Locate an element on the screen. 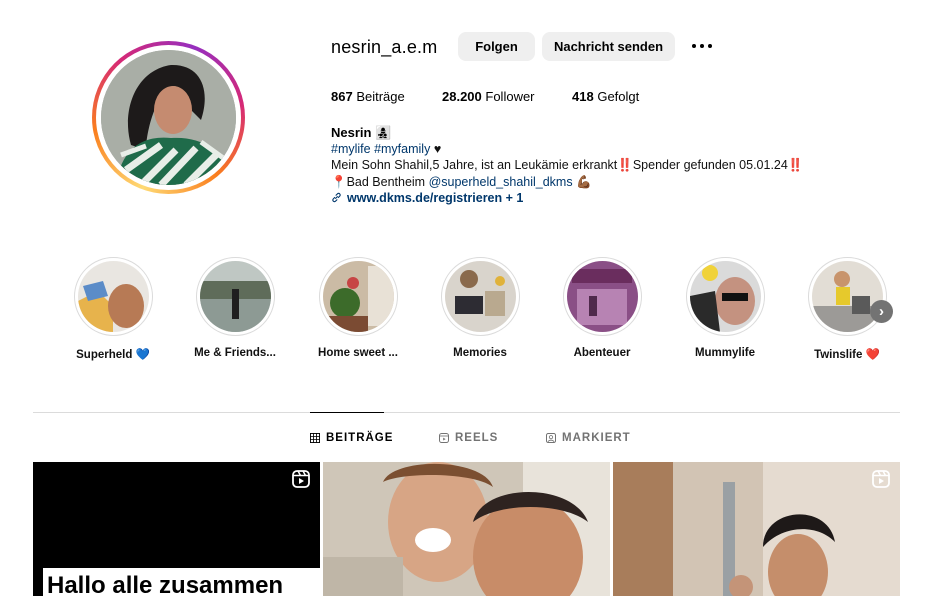 Image resolution: width=931 pixels, height=596 pixels. tabs-divider is located at coordinates (466, 412).